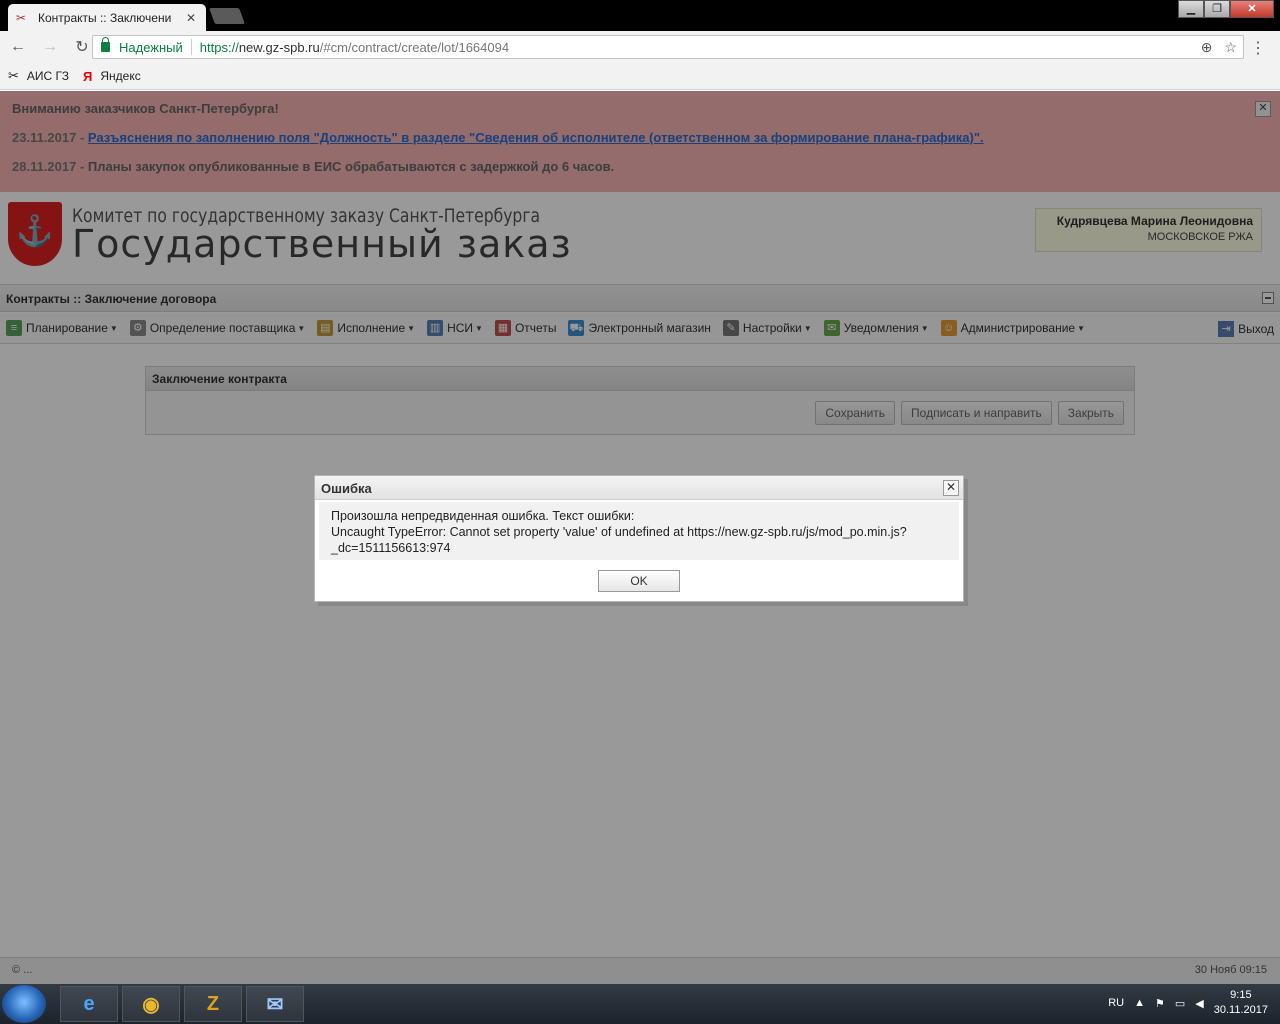  Describe the element at coordinates (50, 47) in the screenshot. I see `forward-icon: →` at that location.